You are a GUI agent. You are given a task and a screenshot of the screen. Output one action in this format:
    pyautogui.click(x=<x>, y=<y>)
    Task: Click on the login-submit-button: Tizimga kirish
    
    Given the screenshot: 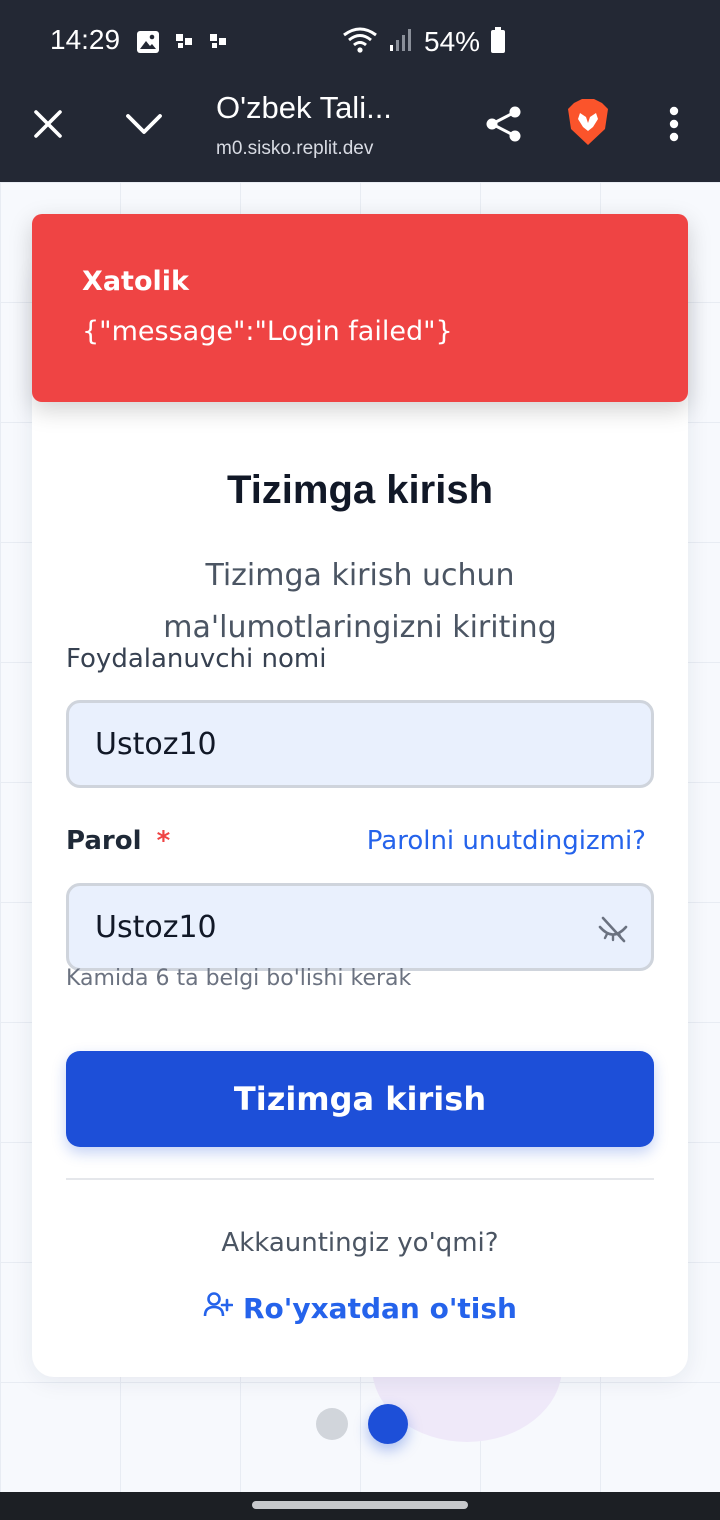 What is the action you would take?
    pyautogui.click(x=360, y=1099)
    